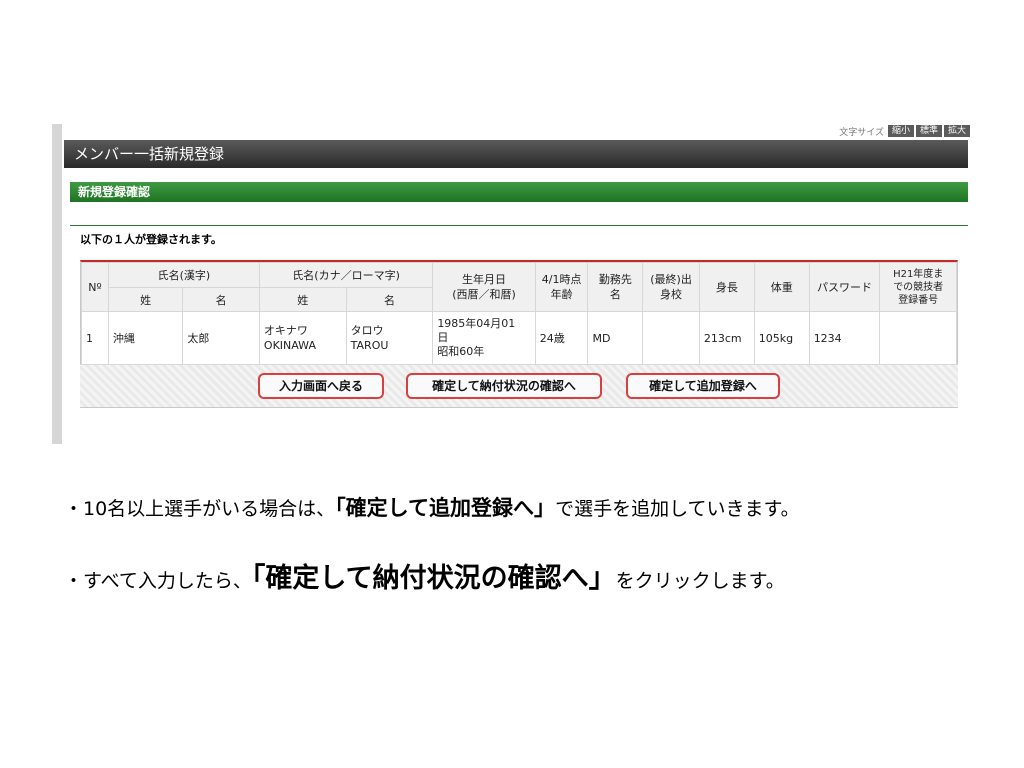 The image size is (1024, 768). What do you see at coordinates (844, 287) in the screenshot?
I see `col-password-header: パスワード` at bounding box center [844, 287].